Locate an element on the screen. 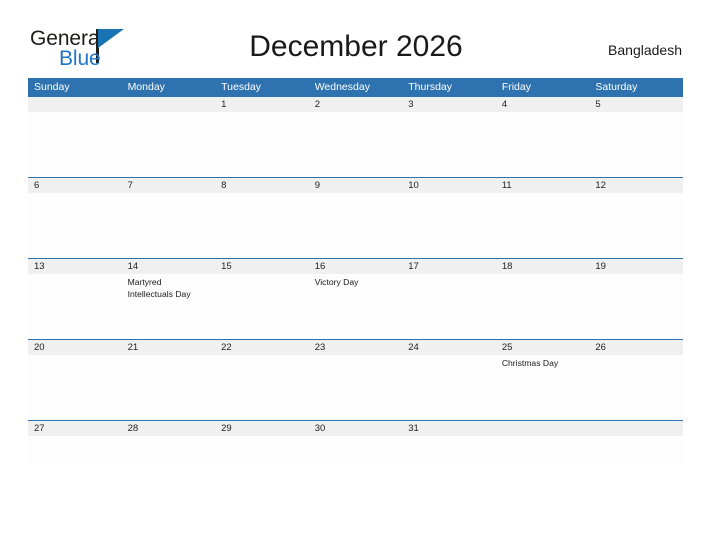  day-cell: Martyred Intellectuals Day is located at coordinates (169, 306).